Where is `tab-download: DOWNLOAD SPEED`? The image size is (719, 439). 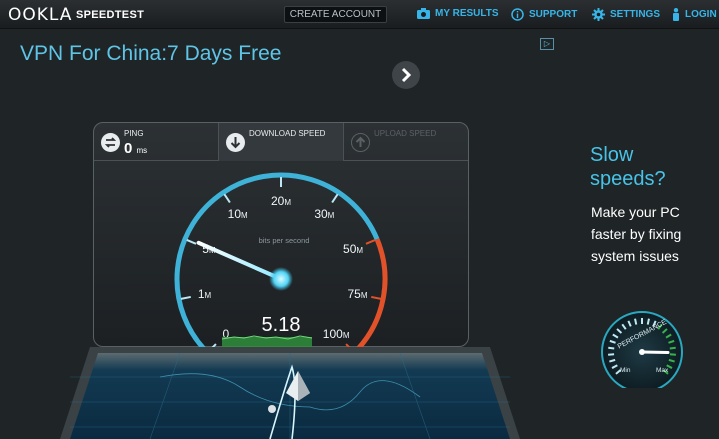
tab-download: DOWNLOAD SPEED is located at coordinates (281, 142).